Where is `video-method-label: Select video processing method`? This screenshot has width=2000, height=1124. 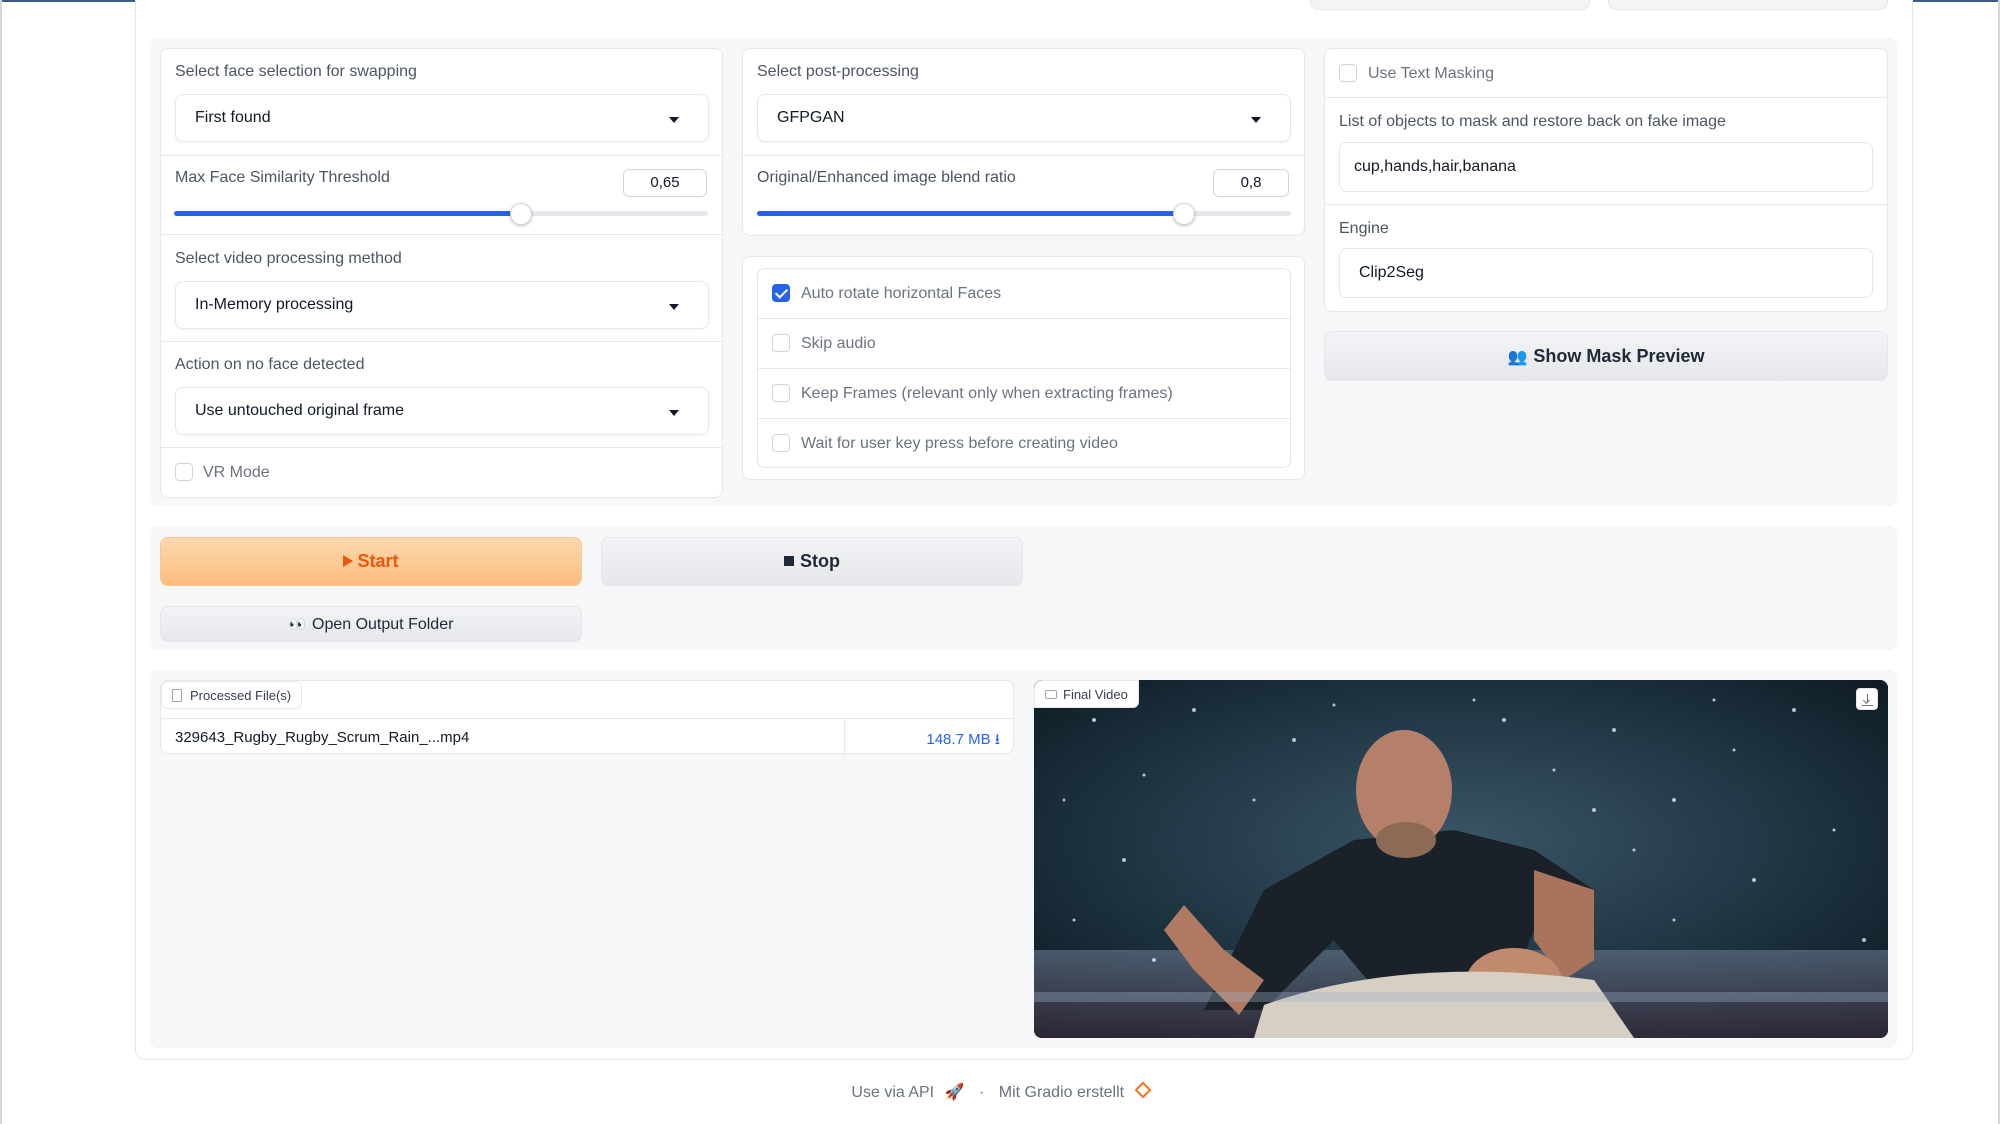 video-method-label: Select video processing method is located at coordinates (288, 258).